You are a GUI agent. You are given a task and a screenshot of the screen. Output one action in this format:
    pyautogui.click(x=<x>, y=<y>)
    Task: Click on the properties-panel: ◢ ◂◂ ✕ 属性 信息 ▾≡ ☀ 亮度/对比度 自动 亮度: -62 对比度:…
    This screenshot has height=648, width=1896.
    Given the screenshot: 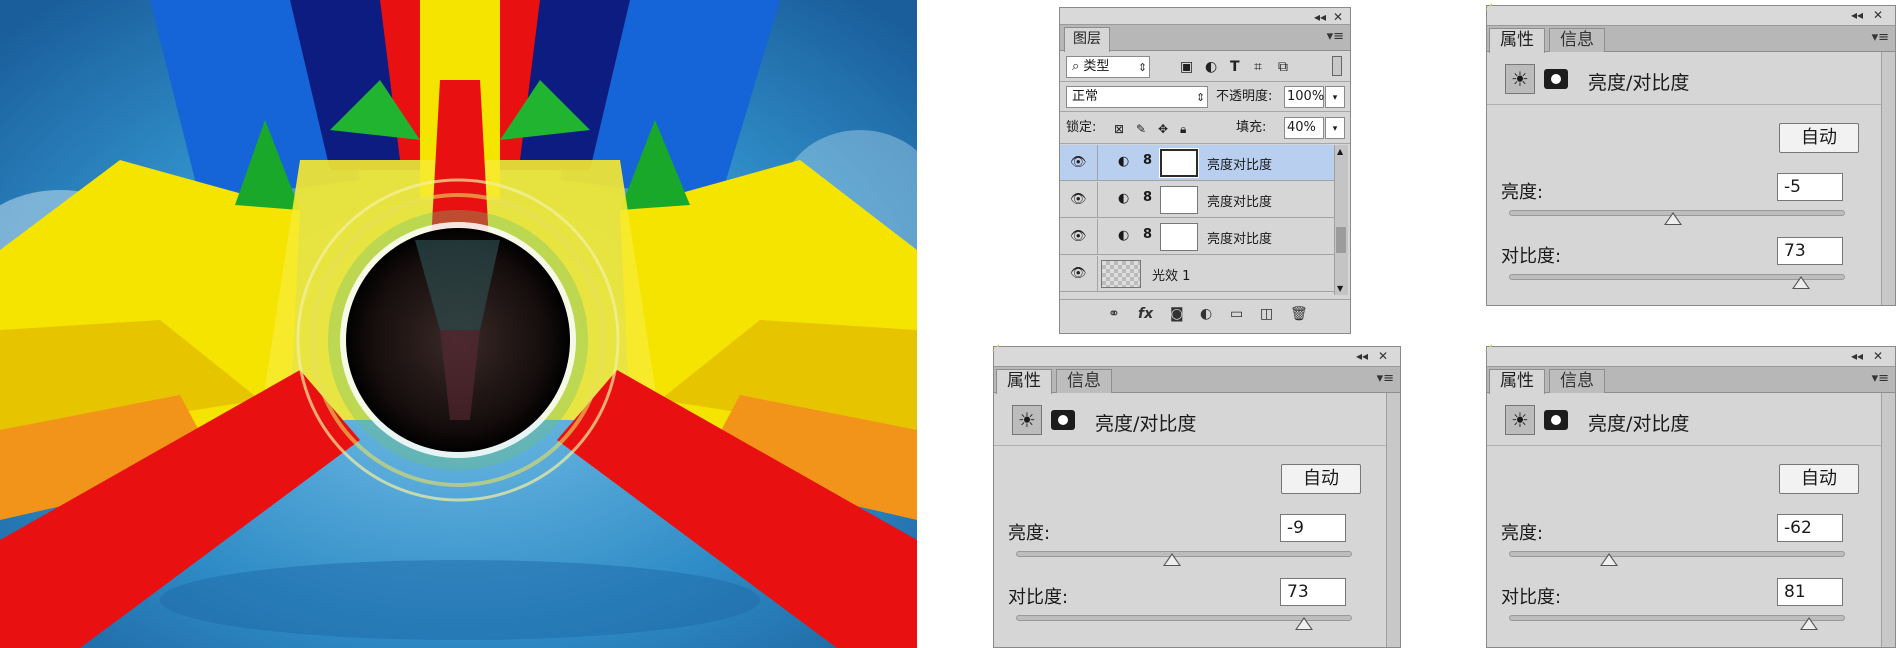 What is the action you would take?
    pyautogui.click(x=1690, y=495)
    